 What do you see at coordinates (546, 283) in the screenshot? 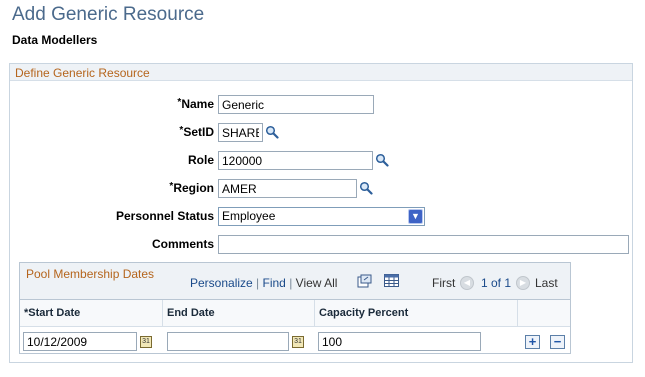
I see `last-label: Last` at bounding box center [546, 283].